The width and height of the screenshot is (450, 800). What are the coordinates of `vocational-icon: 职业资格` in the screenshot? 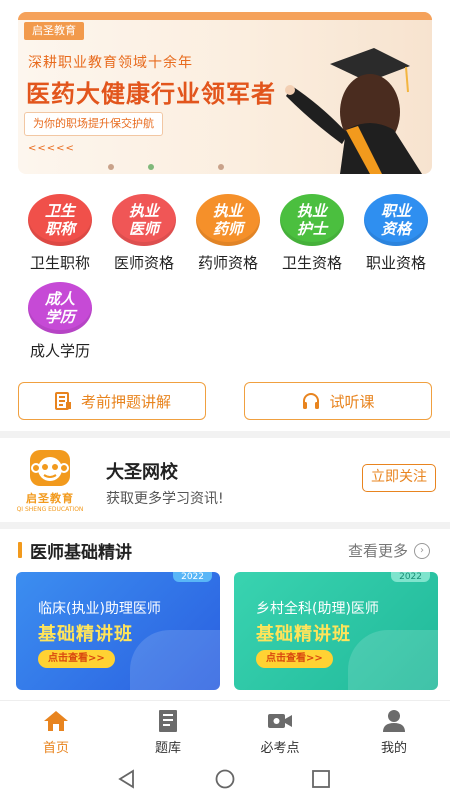 It's located at (396, 220).